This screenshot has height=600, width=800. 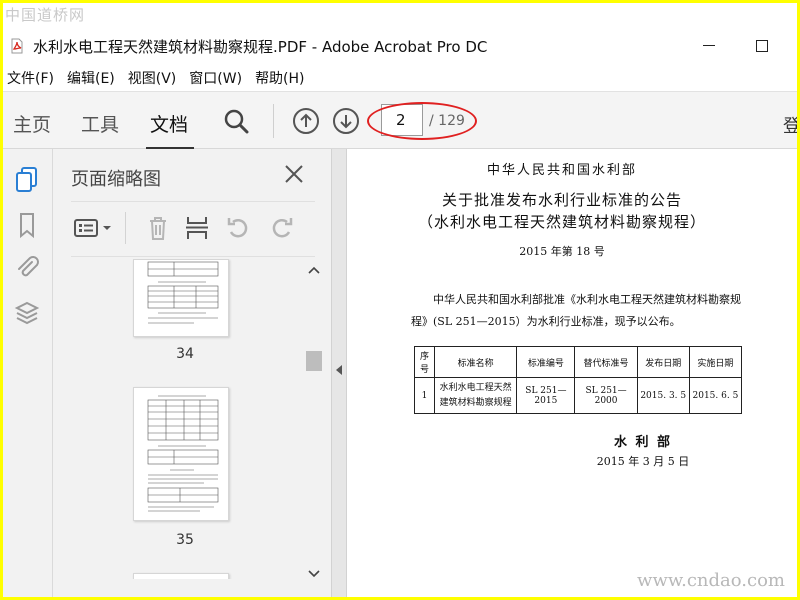 What do you see at coordinates (215, 78) in the screenshot?
I see `menu-window: 窗口(W)` at bounding box center [215, 78].